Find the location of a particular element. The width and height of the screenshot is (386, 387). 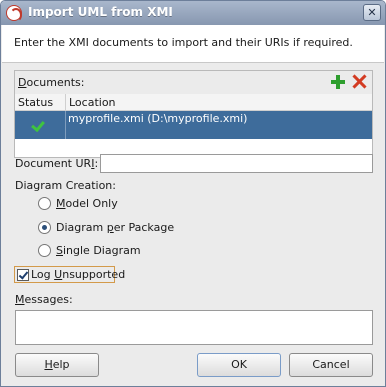

dialog-title: Import UML from XMI is located at coordinates (100, 12).